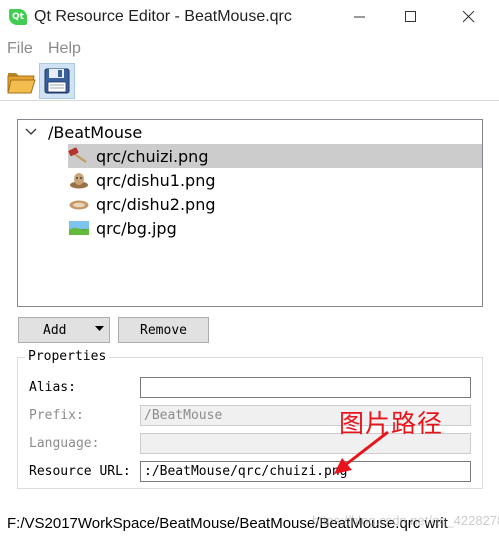 The height and width of the screenshot is (536, 499). What do you see at coordinates (249, 49) in the screenshot?
I see `menu-bar: File Help` at bounding box center [249, 49].